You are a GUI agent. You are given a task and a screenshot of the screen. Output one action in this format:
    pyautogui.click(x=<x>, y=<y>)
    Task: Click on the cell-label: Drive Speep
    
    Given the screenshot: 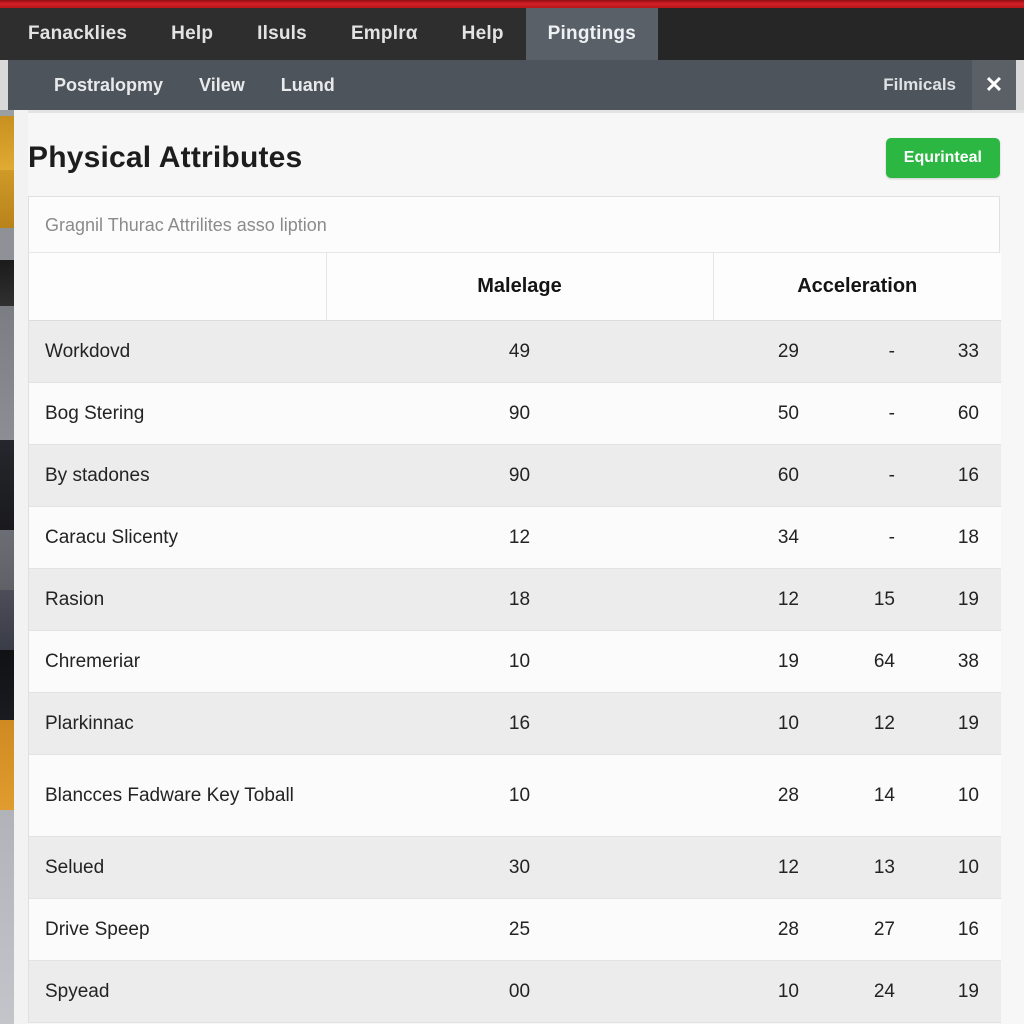 What is the action you would take?
    pyautogui.click(x=177, y=929)
    